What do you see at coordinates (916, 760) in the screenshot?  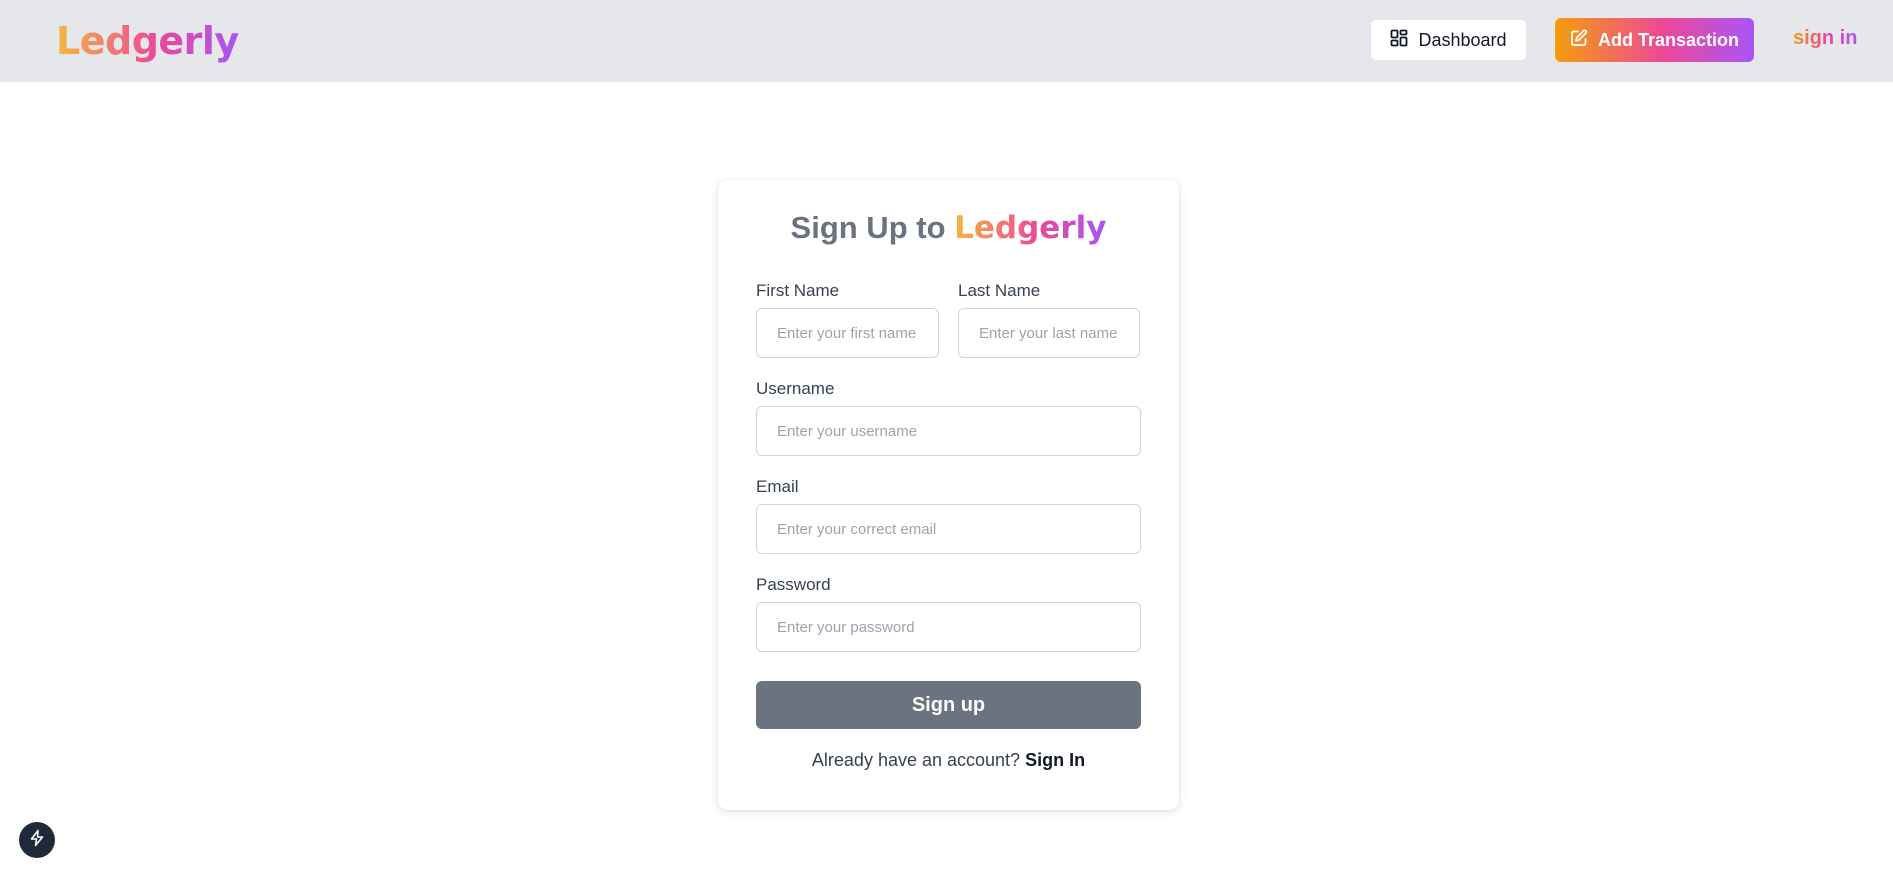 I see `sign-in-prompt-text: Already have an account?` at bounding box center [916, 760].